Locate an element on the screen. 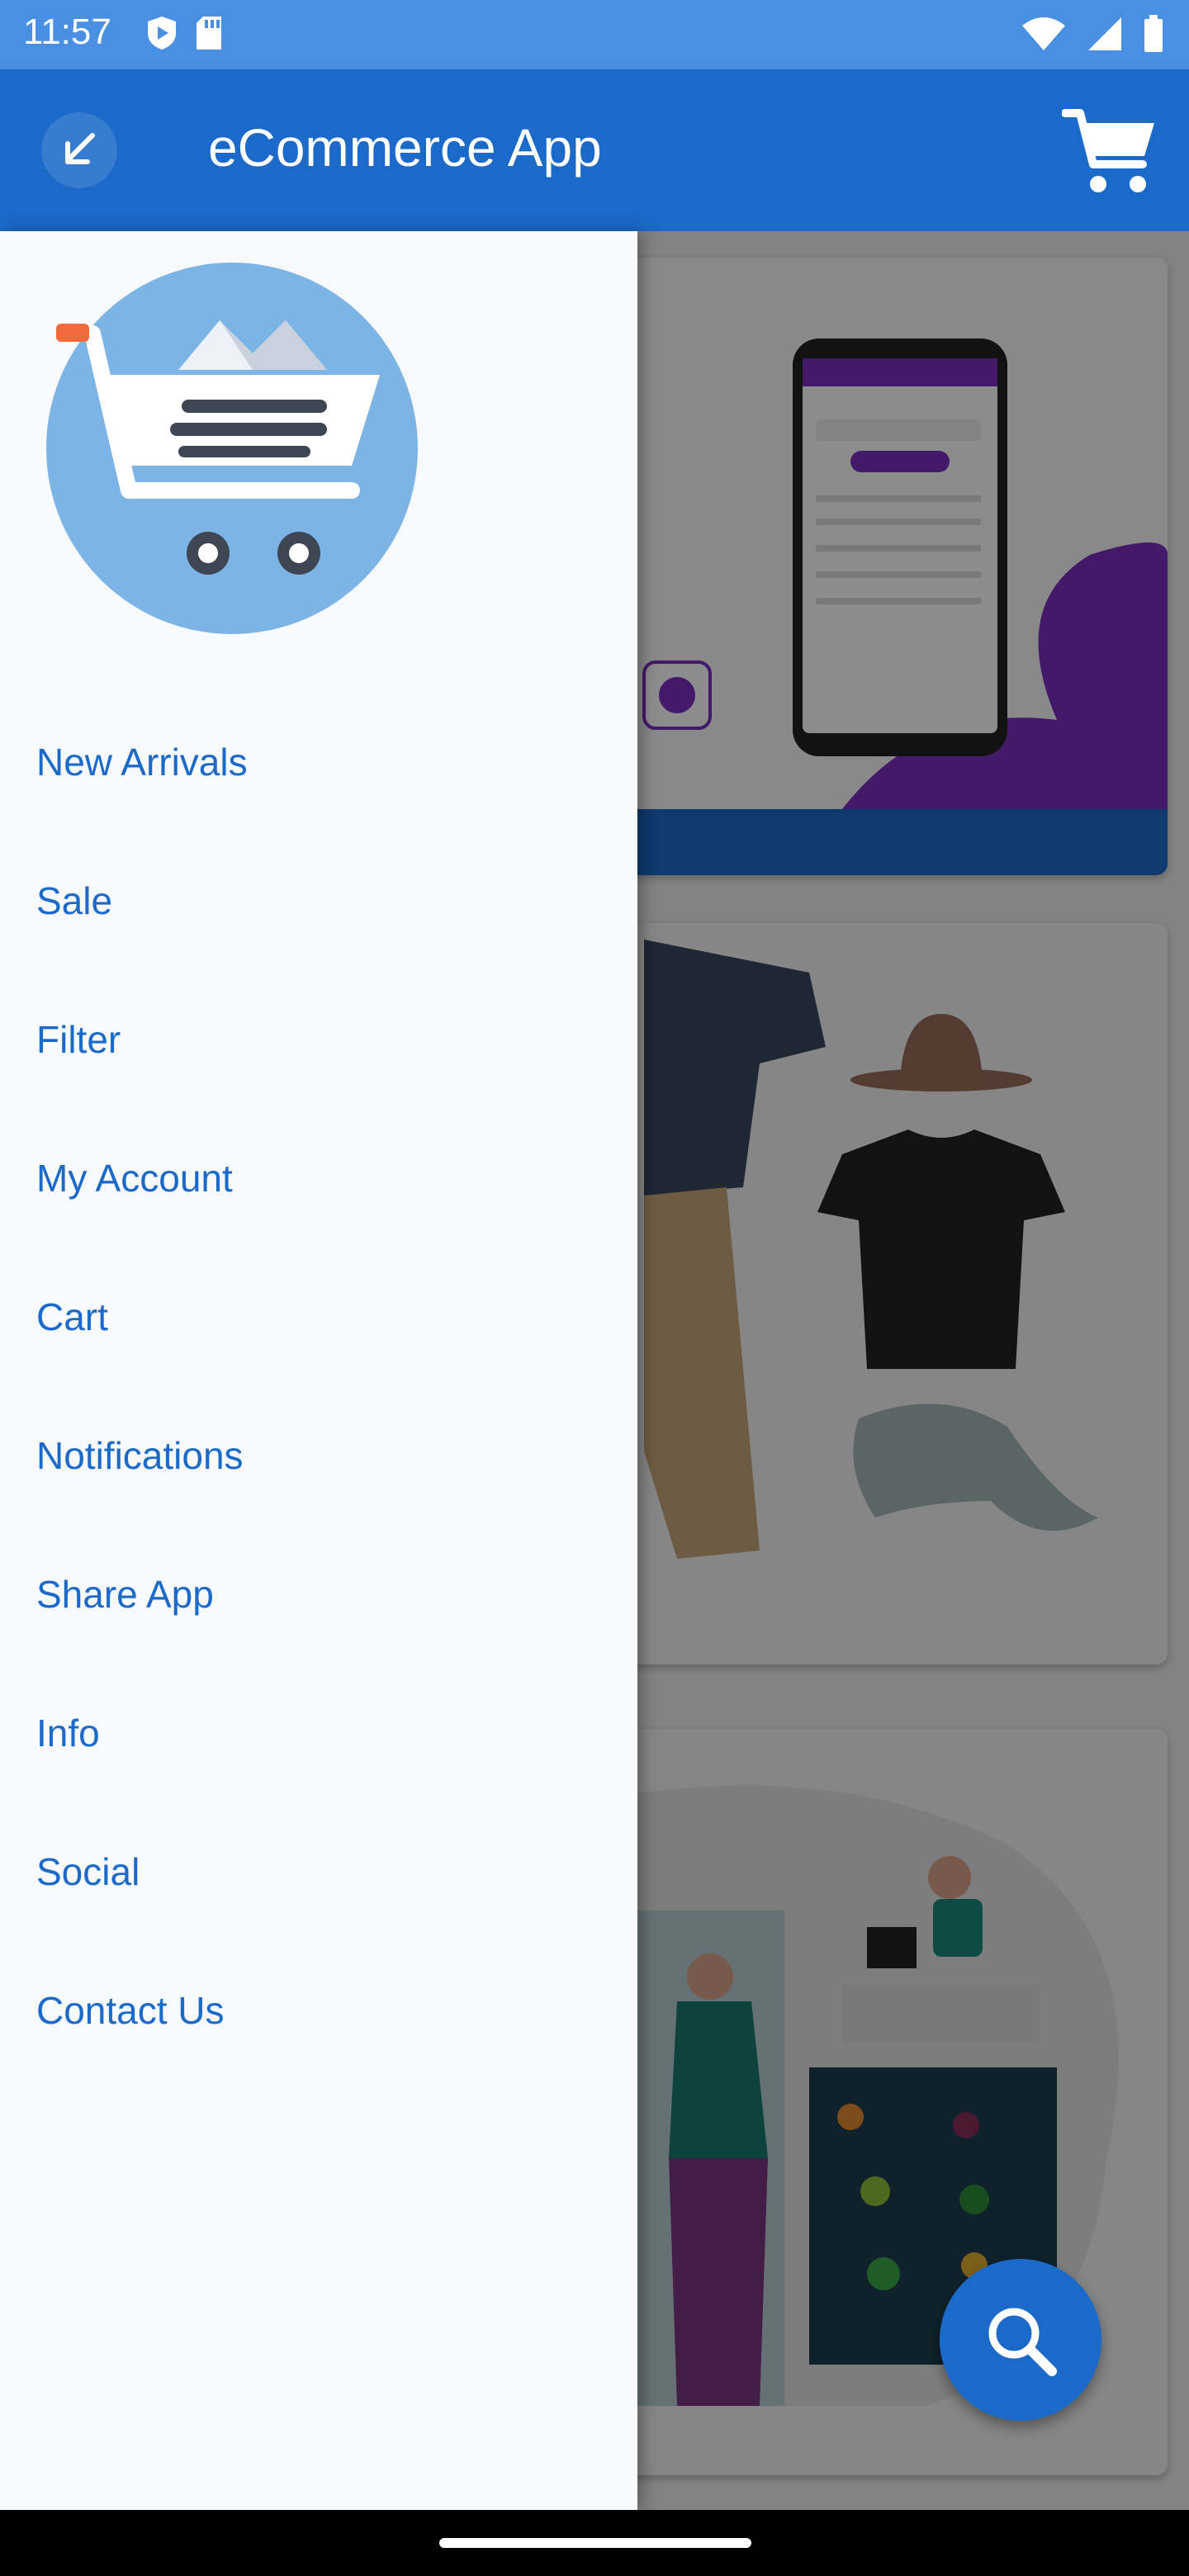 The width and height of the screenshot is (1189, 2576). store-cart-logo is located at coordinates (232, 448).